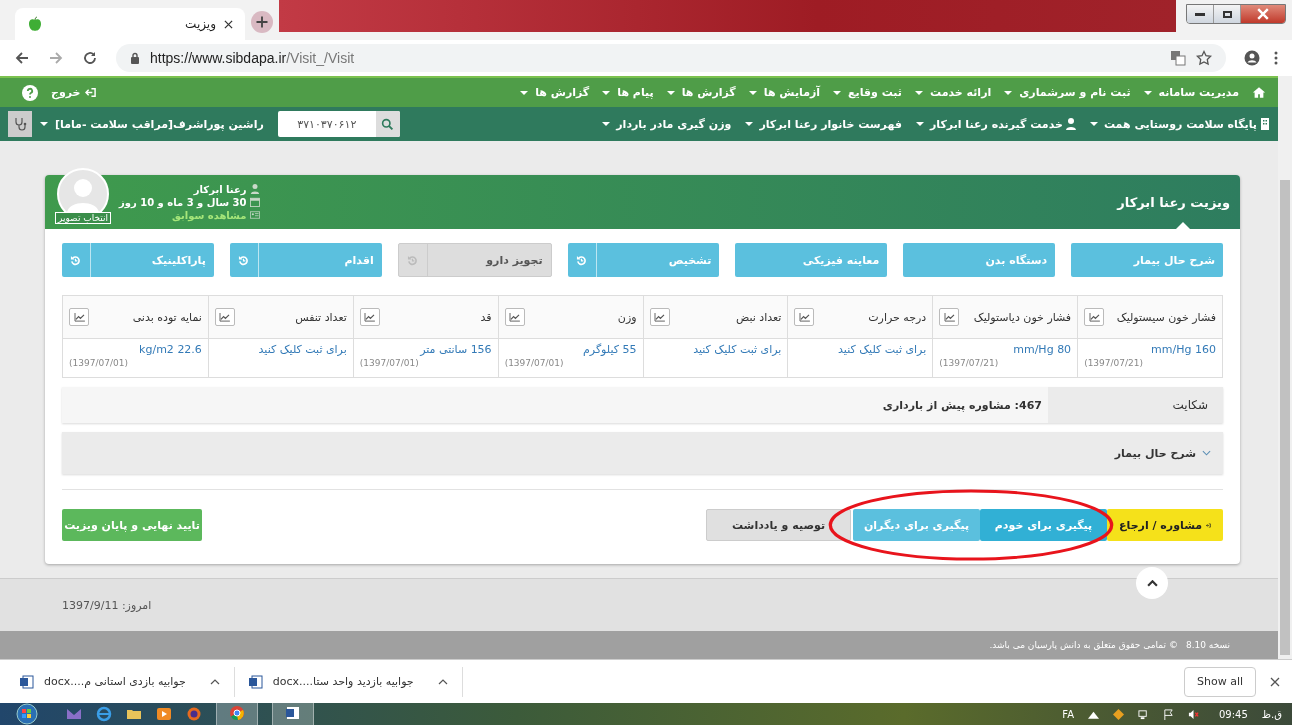 Image resolution: width=1292 pixels, height=725 pixels. I want to click on scroll-top-button, so click(1152, 583).